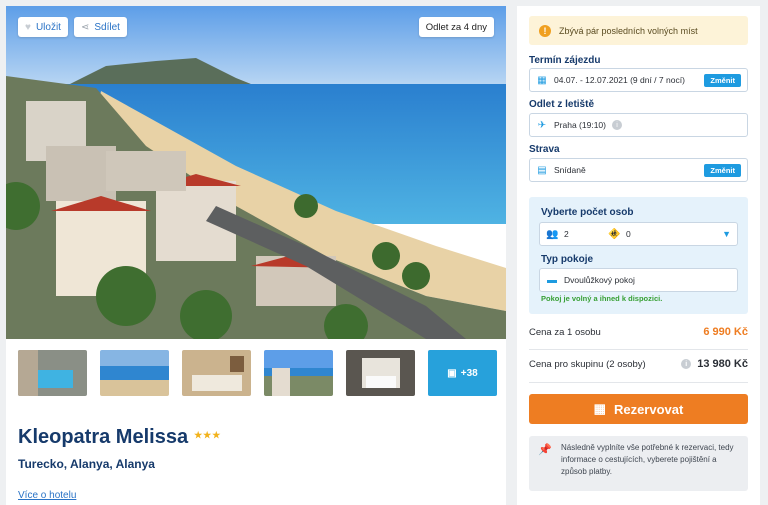  I want to click on change-board-button: Změnit, so click(722, 170).